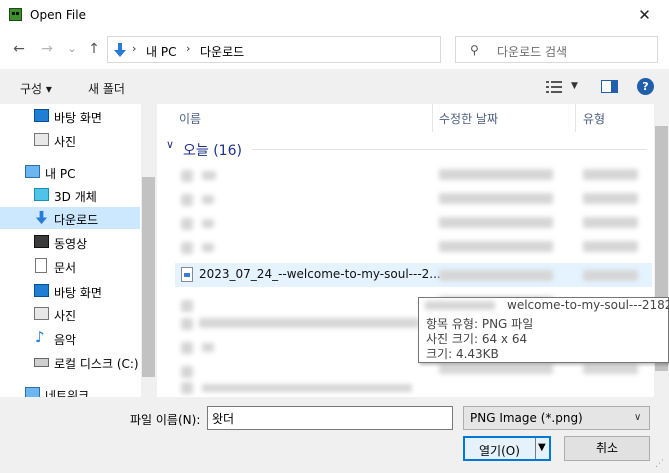 The width and height of the screenshot is (669, 473). Describe the element at coordinates (212, 150) in the screenshot. I see `group-header-today: 오늘 (16)` at that location.